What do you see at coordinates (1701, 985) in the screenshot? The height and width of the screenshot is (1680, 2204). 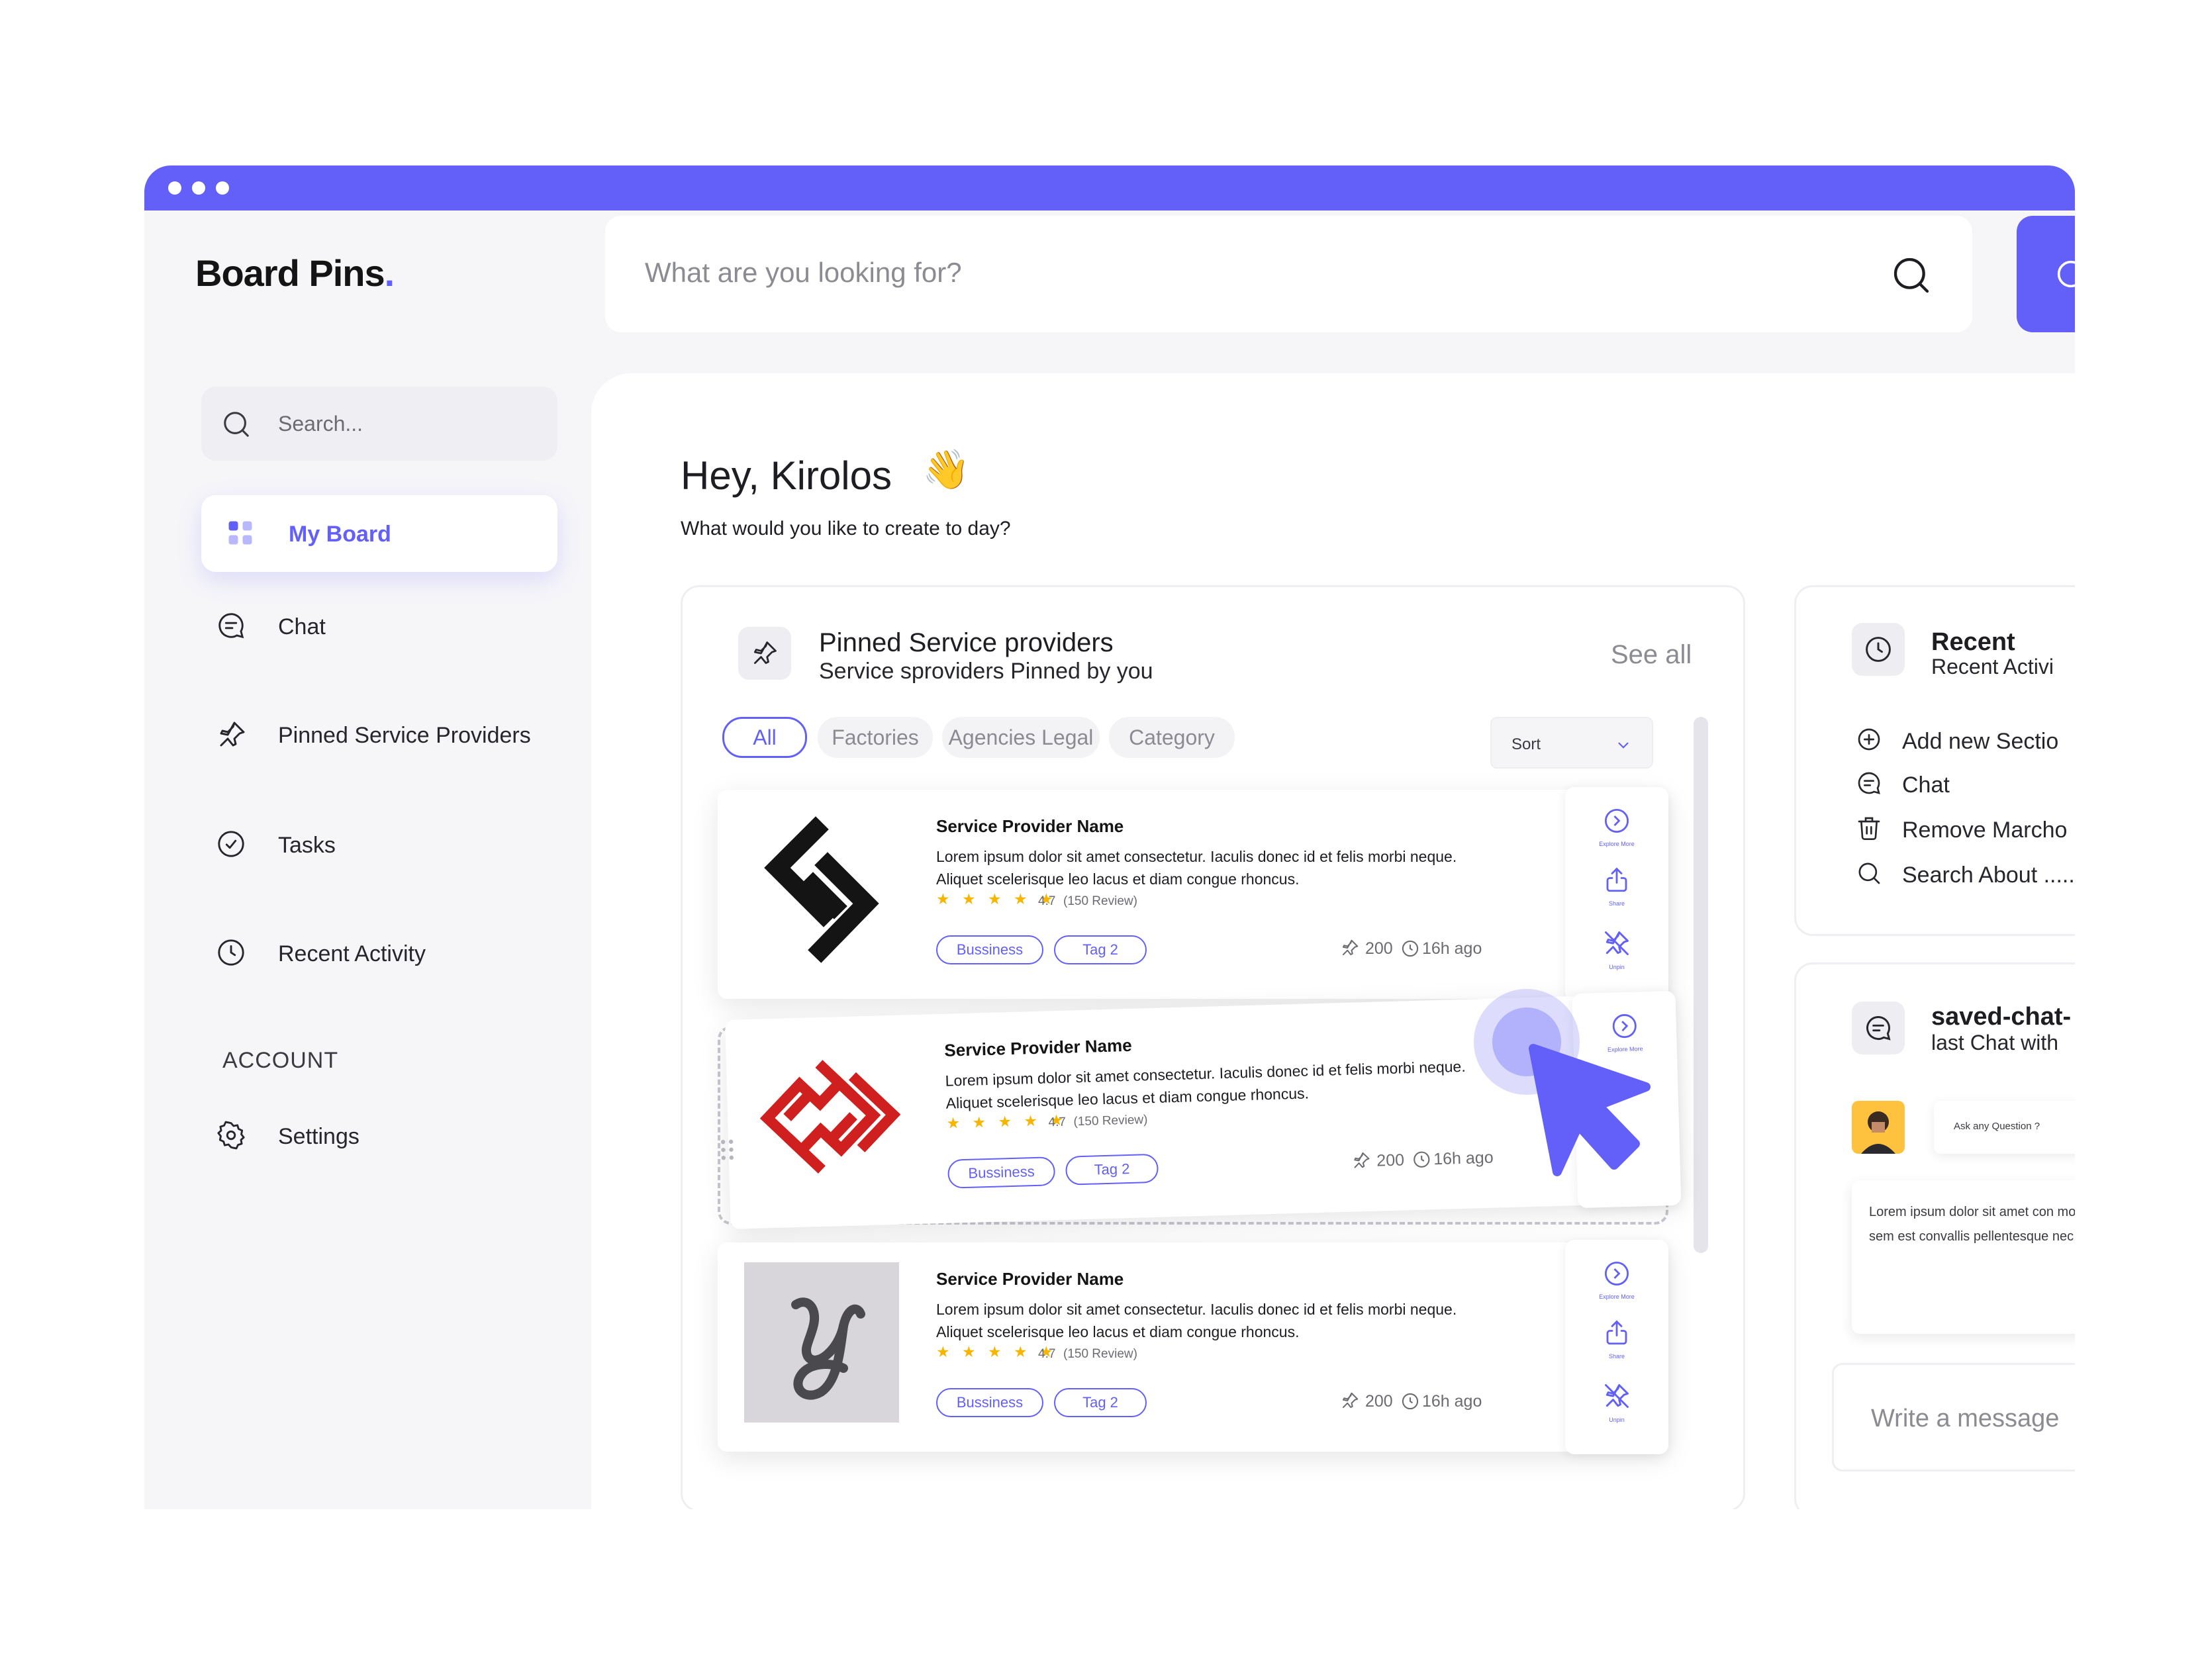 I see `scrollbar` at bounding box center [1701, 985].